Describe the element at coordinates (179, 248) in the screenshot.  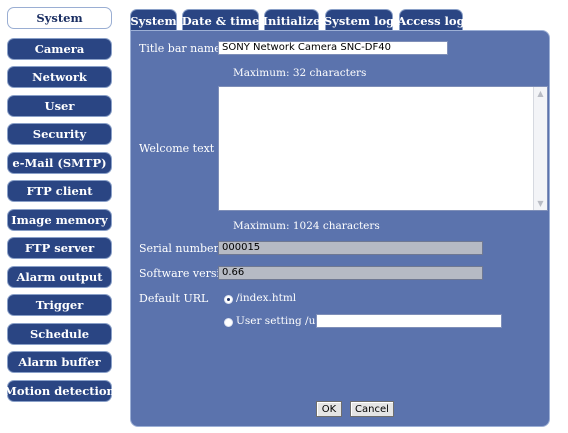
I see `serial-number-label: Serial number` at that location.